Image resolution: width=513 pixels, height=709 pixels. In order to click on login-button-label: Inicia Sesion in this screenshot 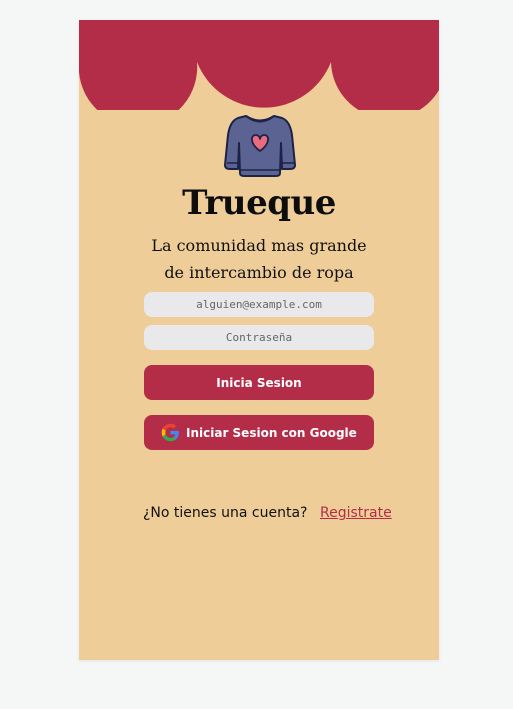, I will do `click(259, 382)`.